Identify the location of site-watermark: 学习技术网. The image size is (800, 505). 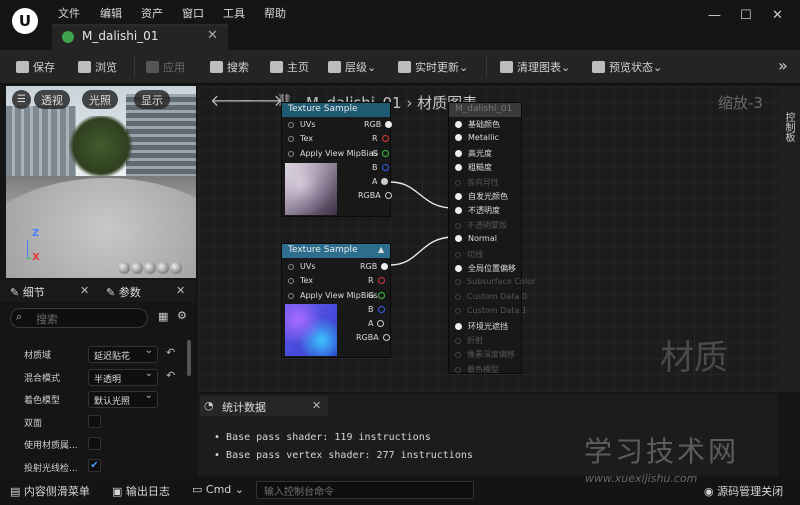
(662, 451).